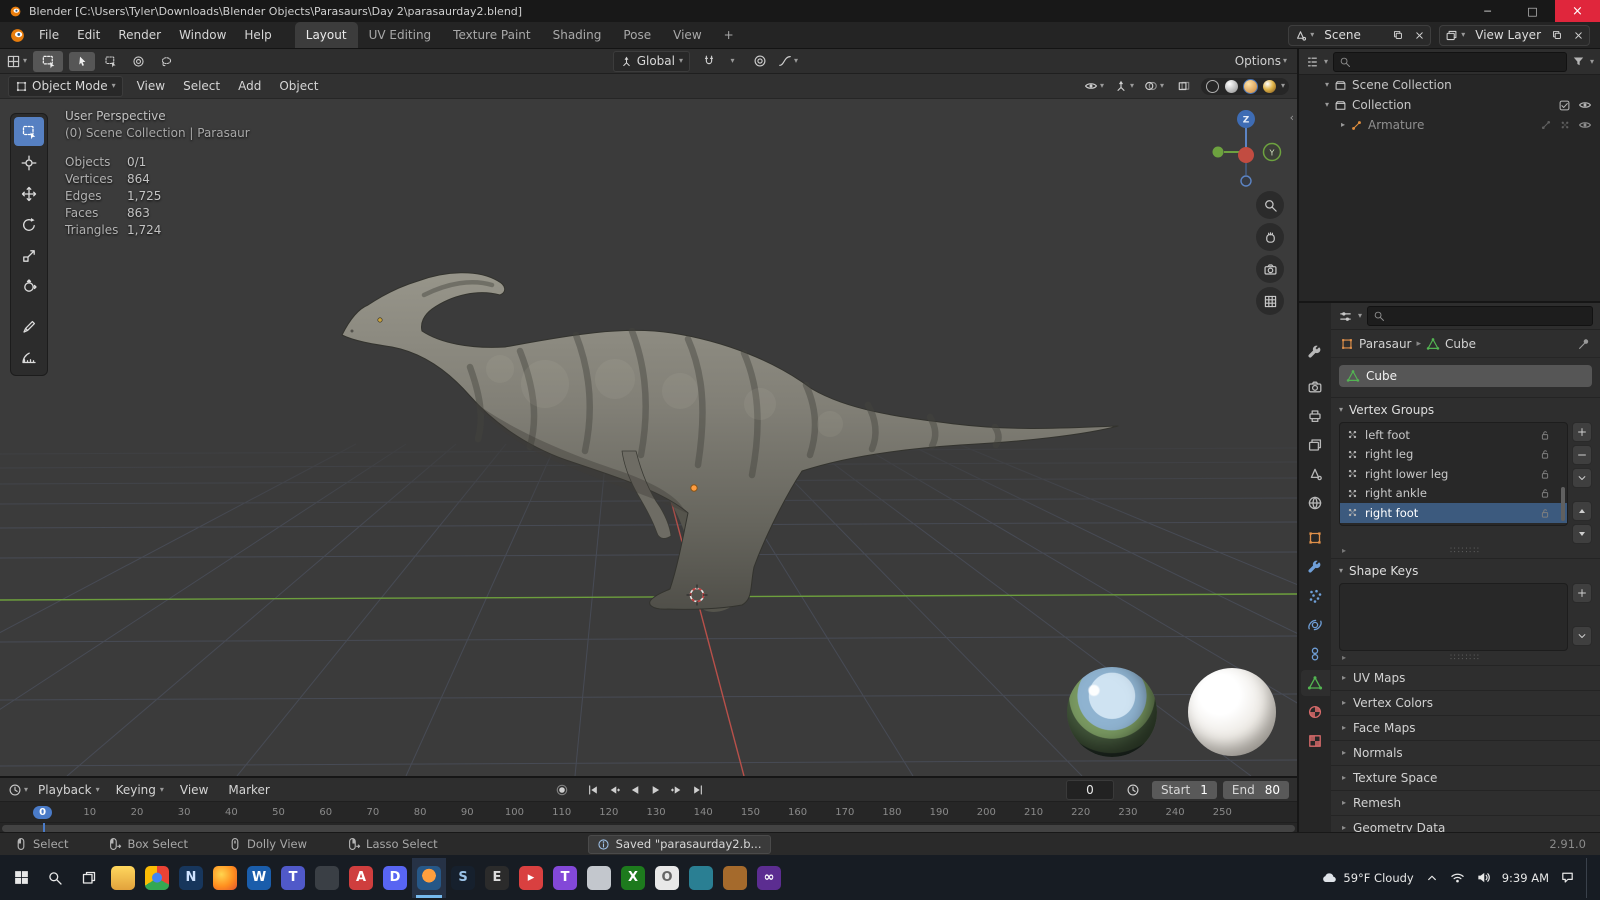 This screenshot has width=1600, height=900. Describe the element at coordinates (637, 35) in the screenshot. I see `workspace-tab-pose: Pose` at that location.